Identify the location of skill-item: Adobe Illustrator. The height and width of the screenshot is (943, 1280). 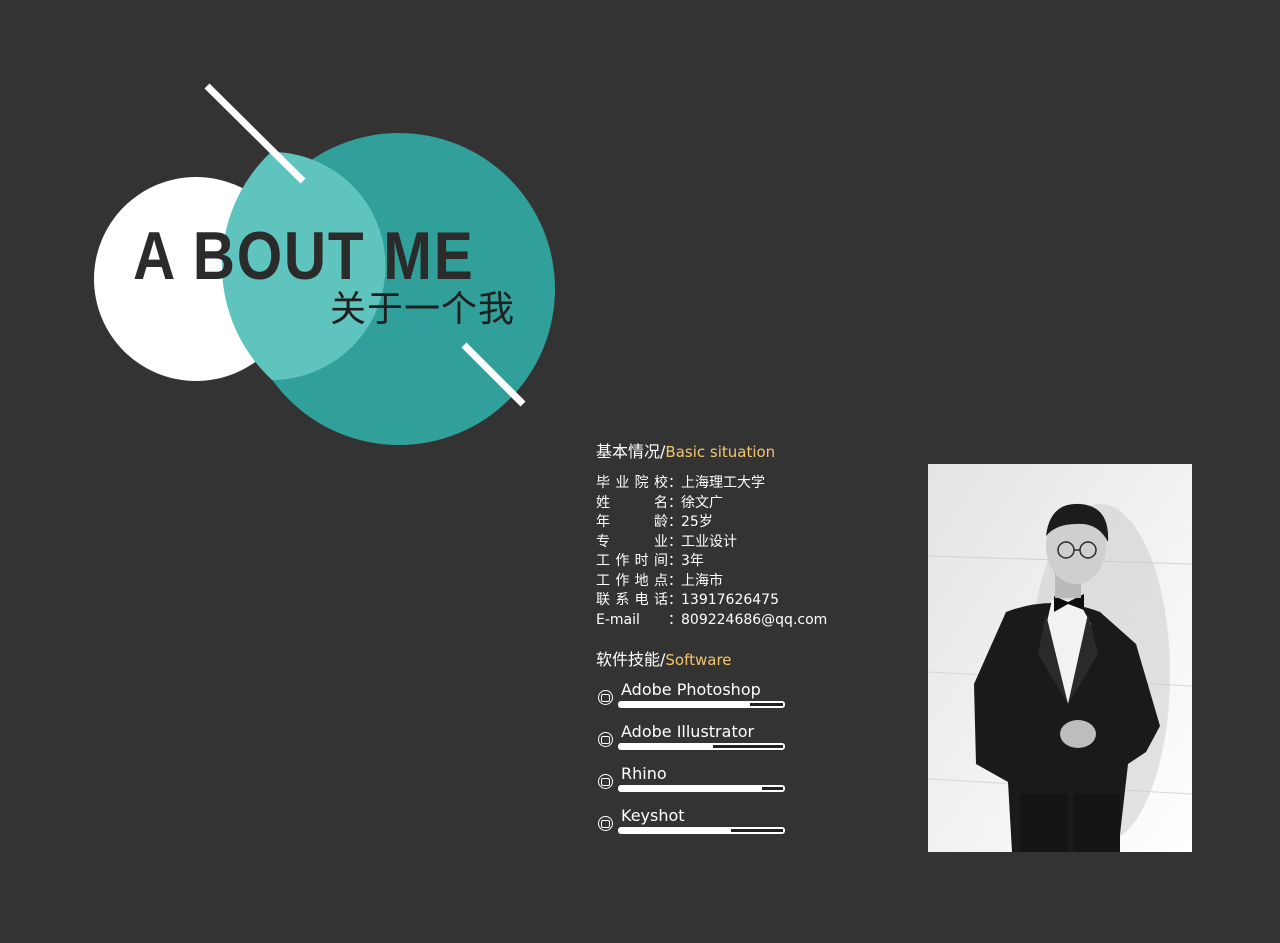
(696, 741).